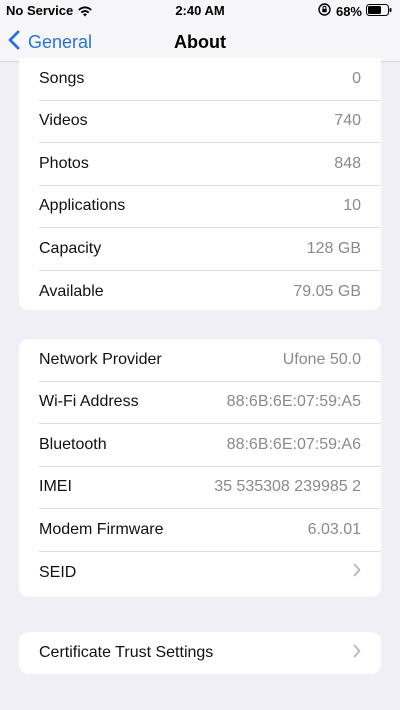  I want to click on list-item-applications: Applications 10, so click(210, 207).